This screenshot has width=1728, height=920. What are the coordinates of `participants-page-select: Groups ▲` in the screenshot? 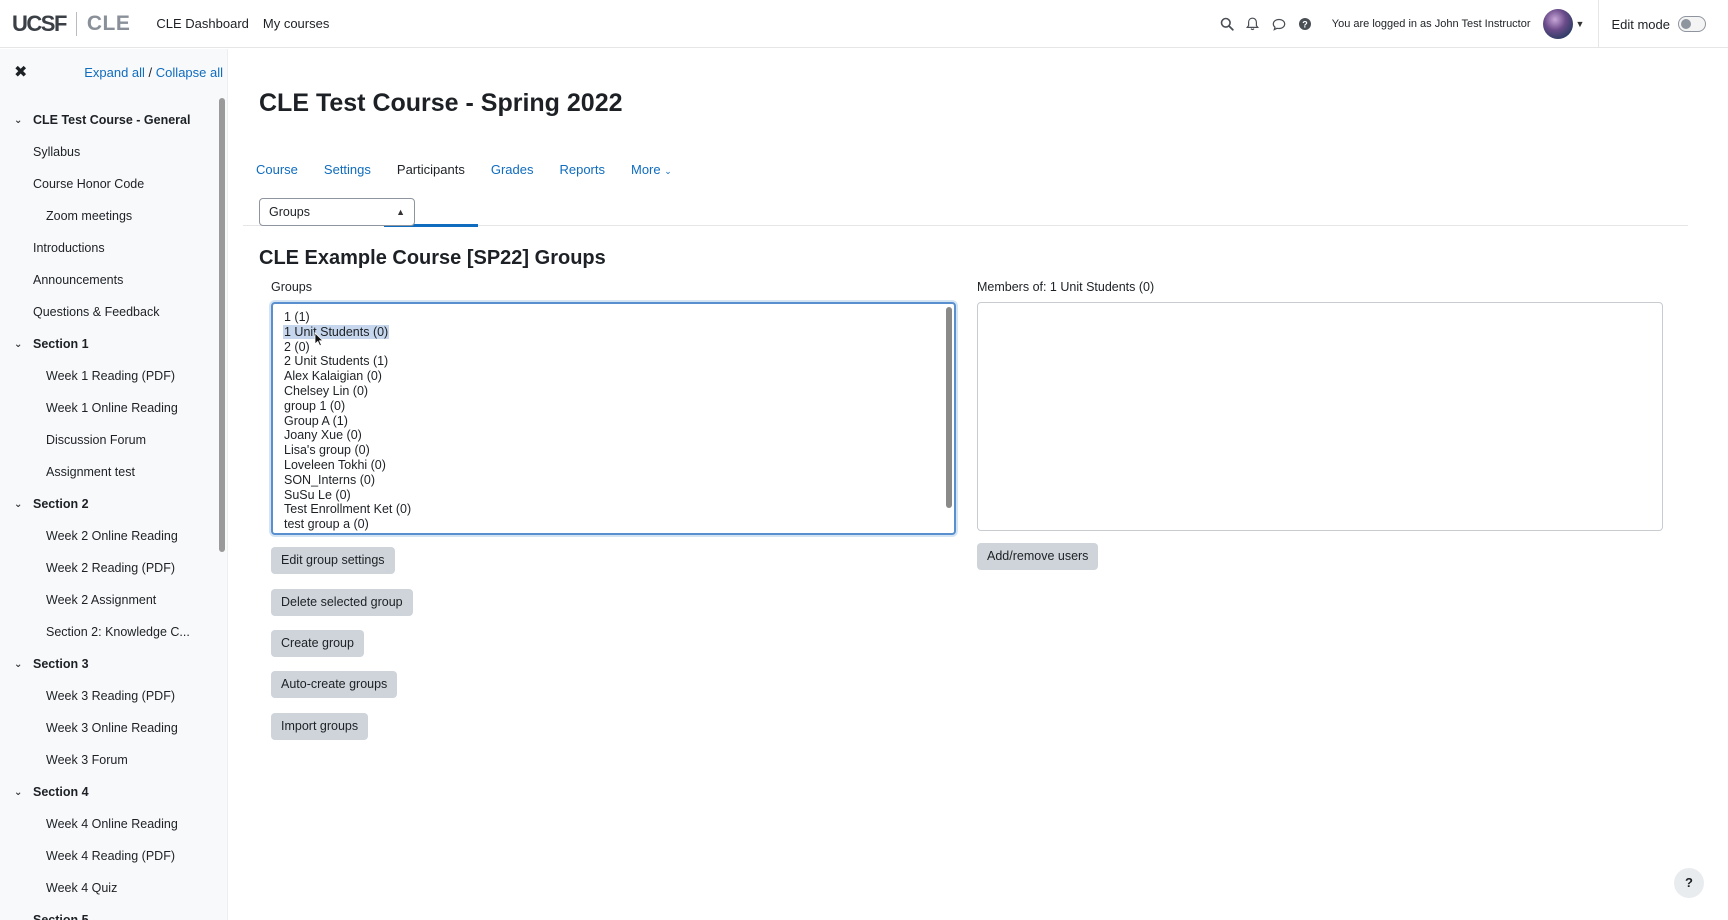 It's located at (337, 212).